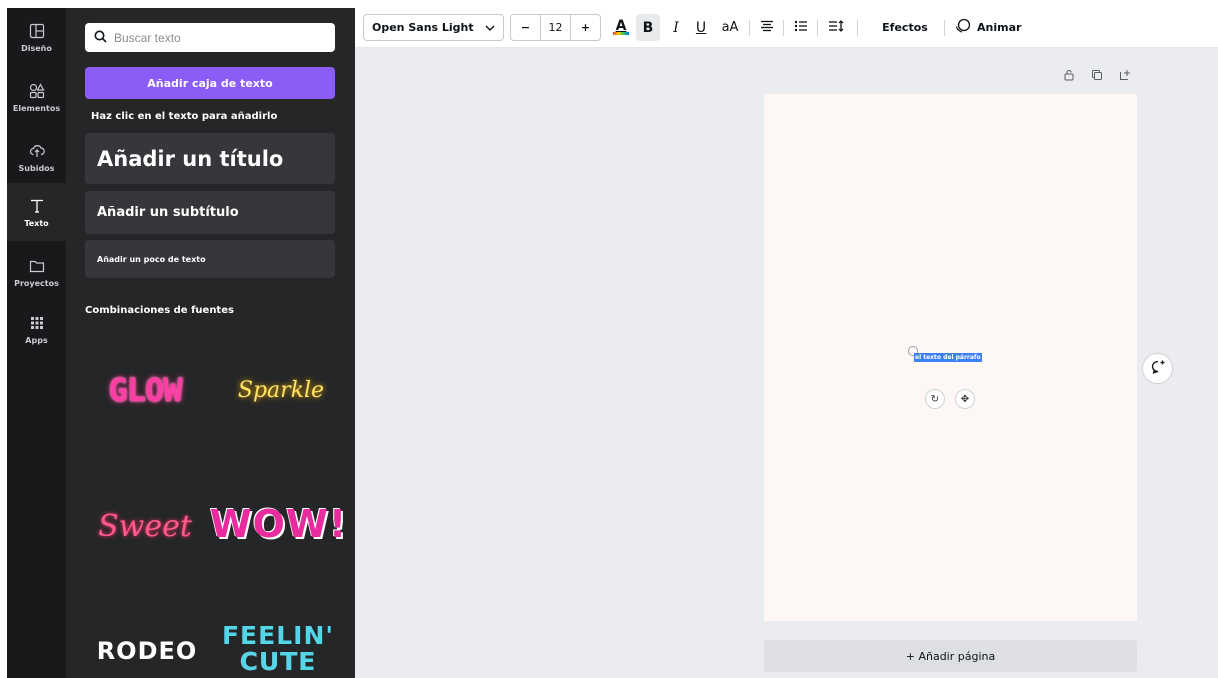 This screenshot has width=1218, height=678. Describe the element at coordinates (36, 108) in the screenshot. I see `rail-label: Elementos` at that location.